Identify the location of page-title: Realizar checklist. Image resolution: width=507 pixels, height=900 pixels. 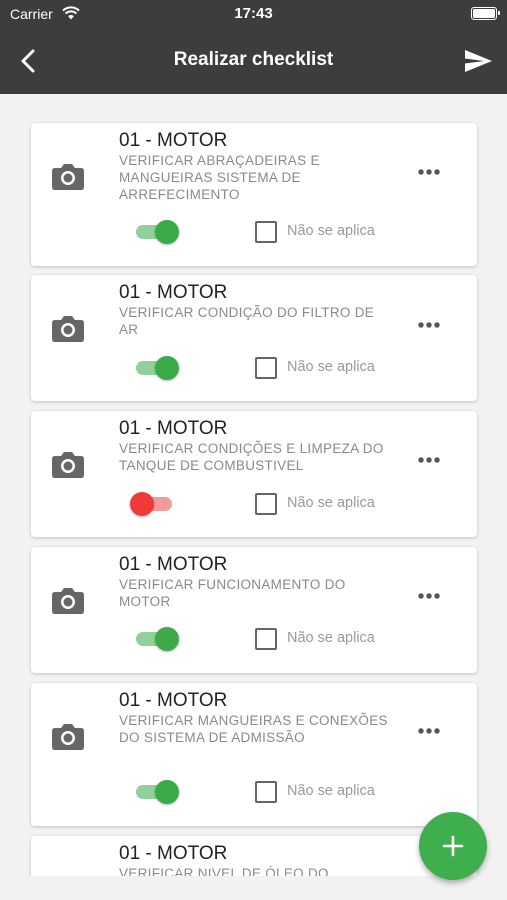
(253, 59).